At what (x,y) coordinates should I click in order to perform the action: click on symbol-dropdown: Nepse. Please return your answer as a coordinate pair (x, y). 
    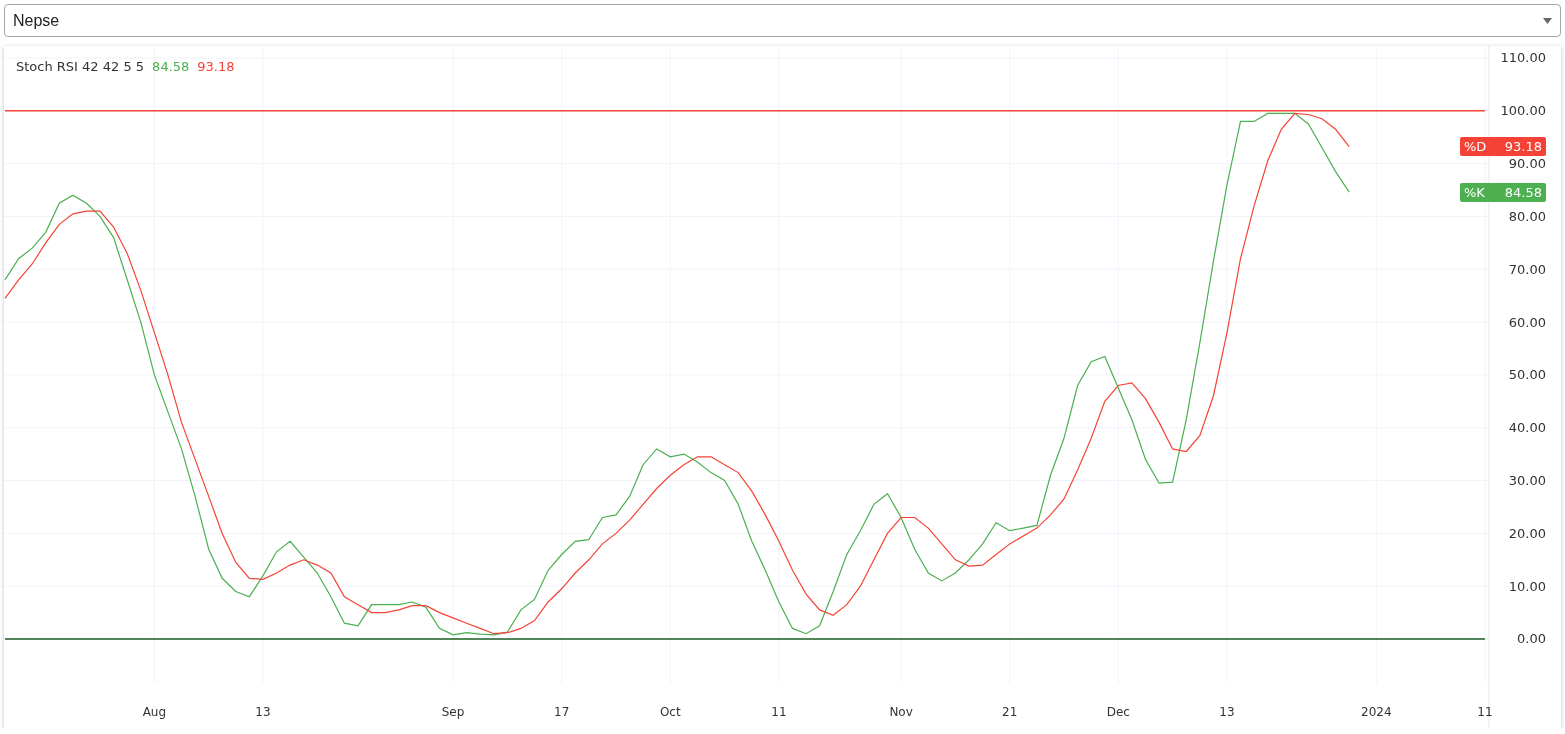
    Looking at the image, I should click on (782, 20).